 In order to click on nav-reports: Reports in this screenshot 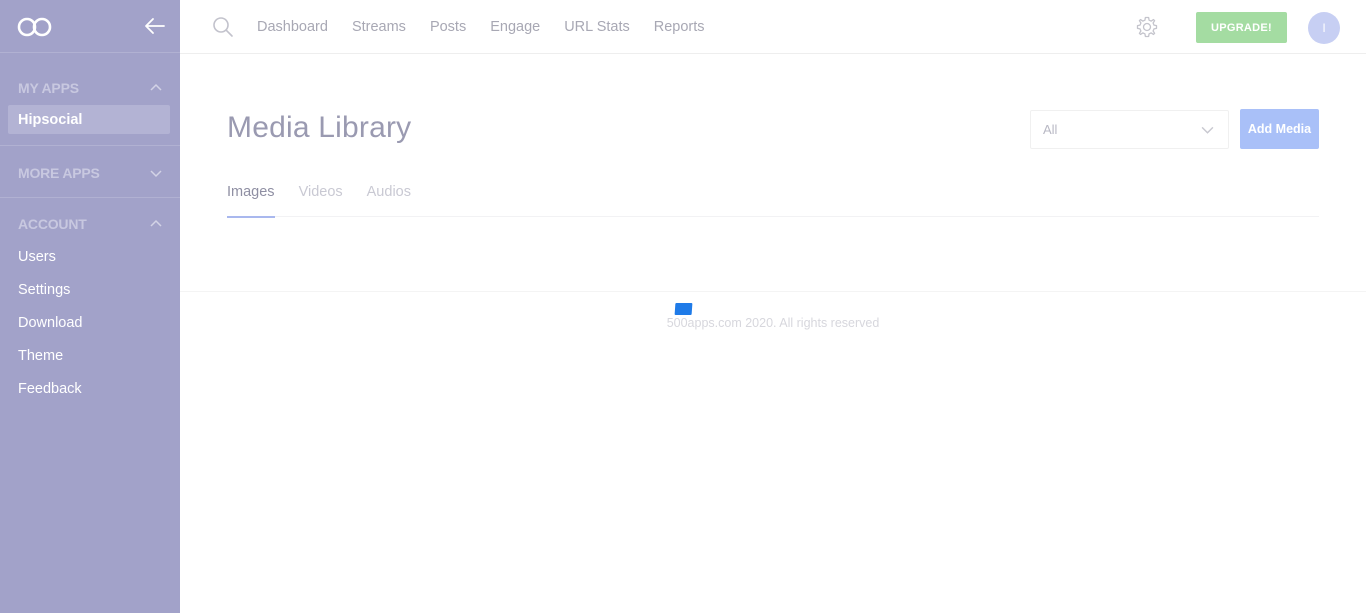, I will do `click(679, 27)`.